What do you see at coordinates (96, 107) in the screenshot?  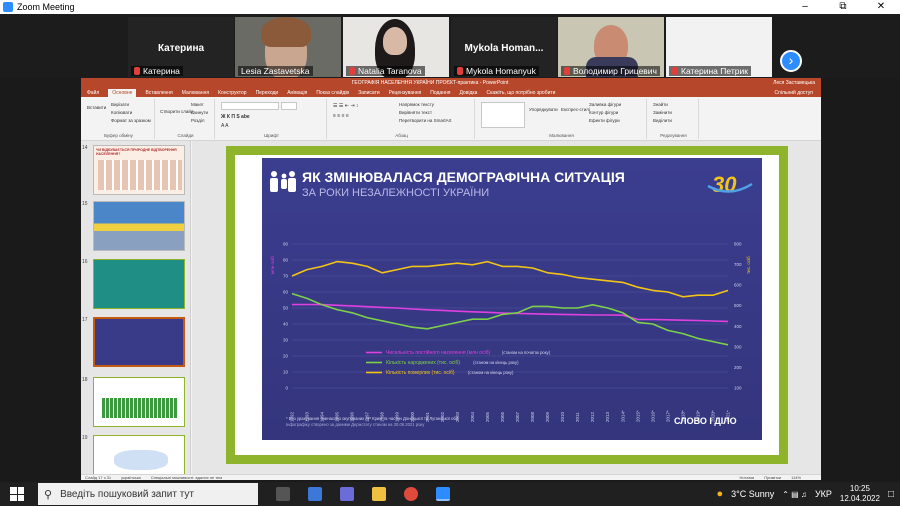 I see `paste-button: Вставити` at bounding box center [96, 107].